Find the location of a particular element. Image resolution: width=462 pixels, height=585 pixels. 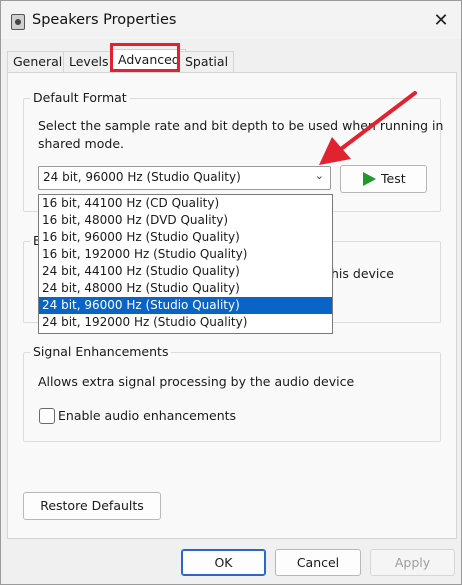

sample-rate-selected-value: 24 bit, 96000 Hz (Studio Quality) is located at coordinates (142, 177).